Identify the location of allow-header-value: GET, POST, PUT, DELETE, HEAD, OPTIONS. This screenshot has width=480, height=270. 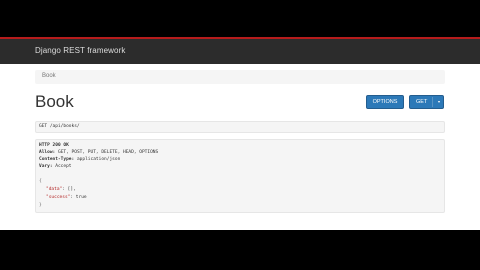
(108, 152).